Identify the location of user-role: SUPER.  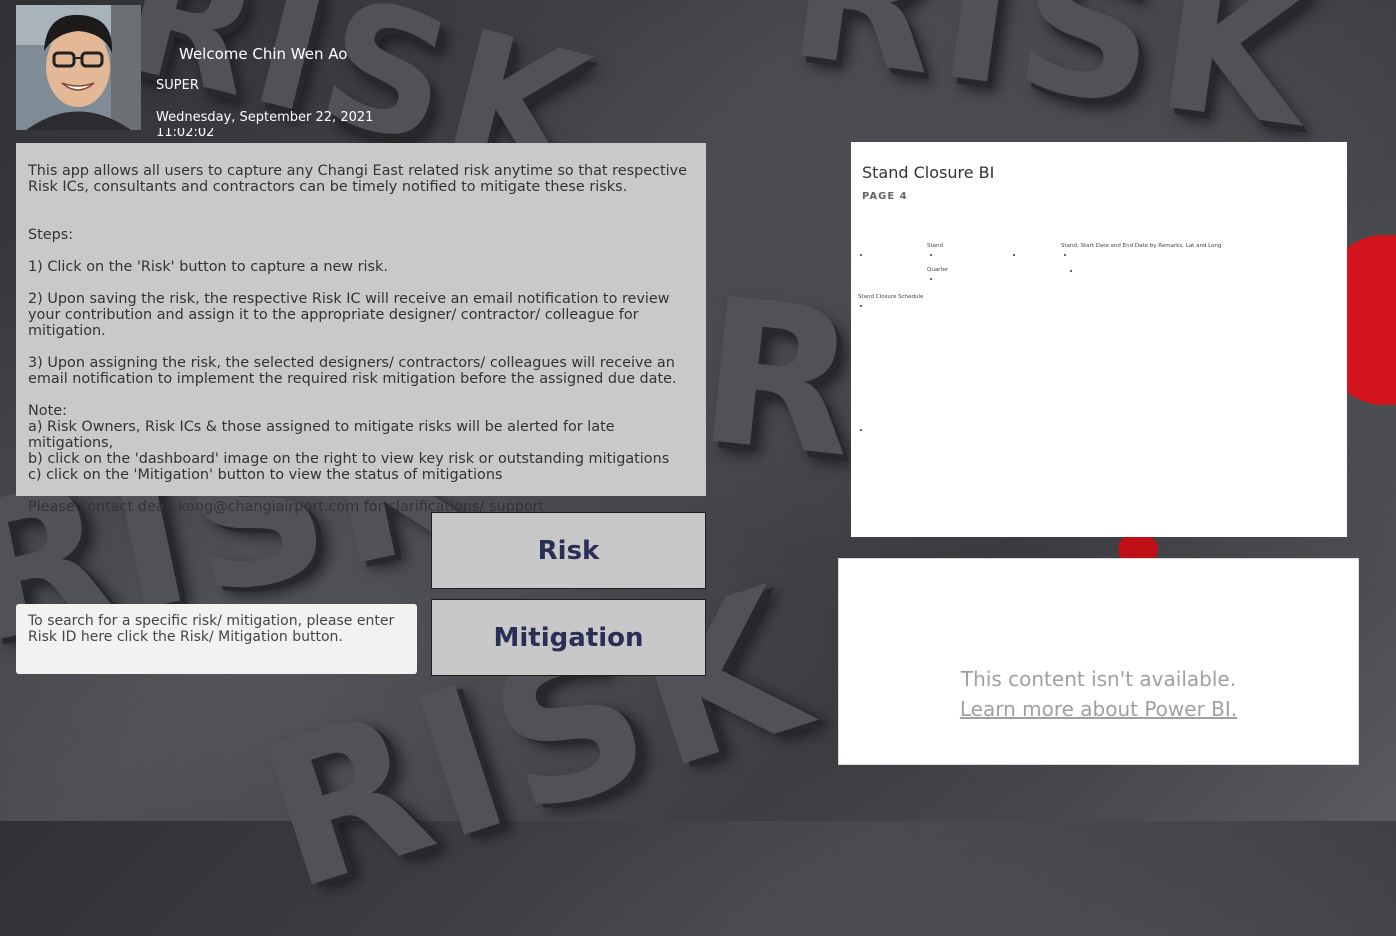
(177, 85).